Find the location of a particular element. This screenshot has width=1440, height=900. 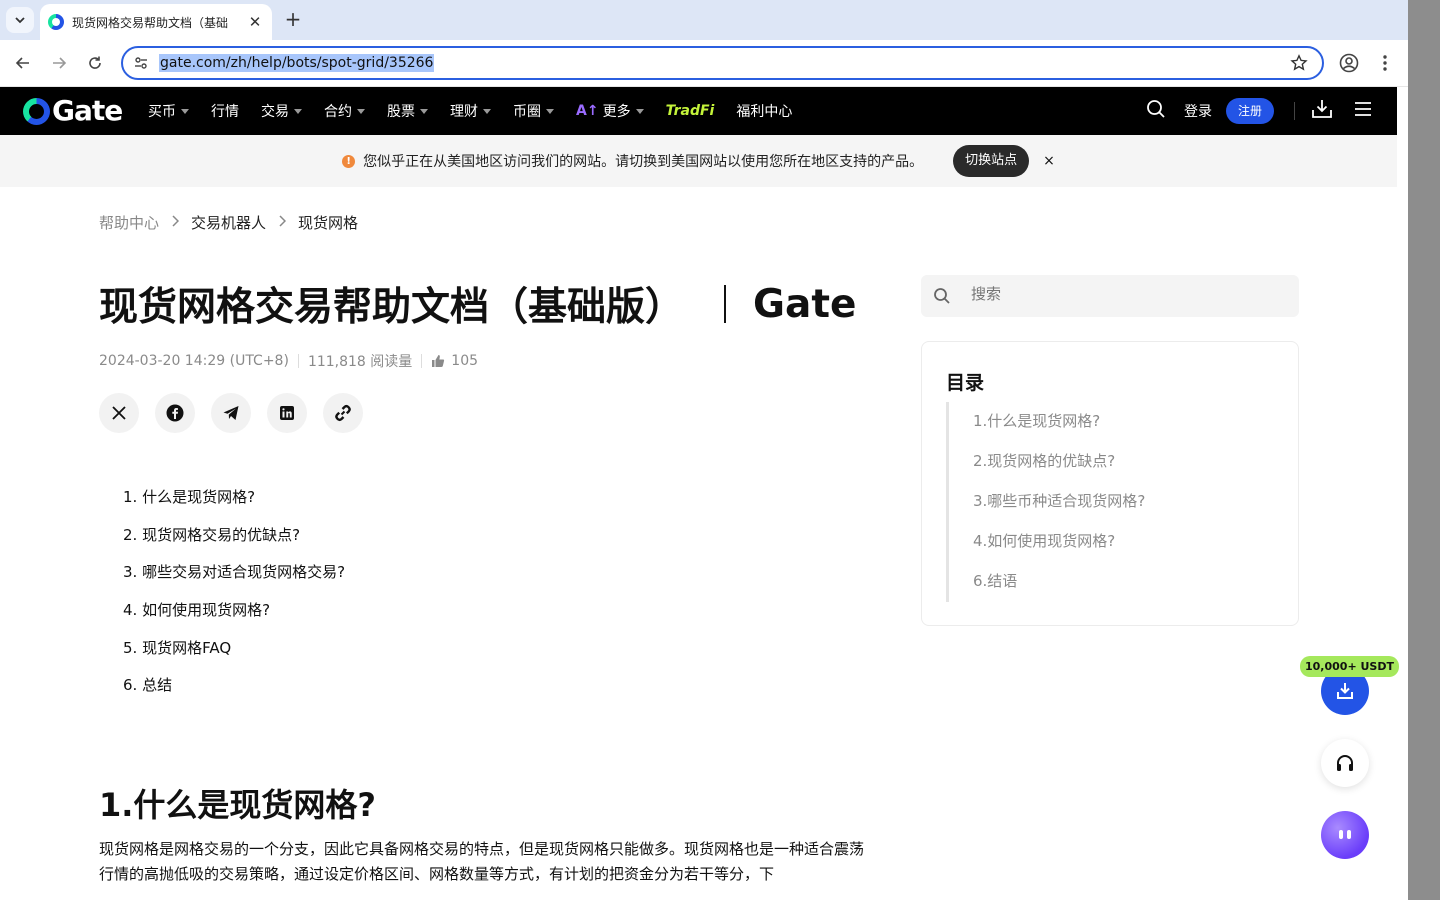

title-text: 现货网格交易帮助文档（基础版） is located at coordinates (392, 307).